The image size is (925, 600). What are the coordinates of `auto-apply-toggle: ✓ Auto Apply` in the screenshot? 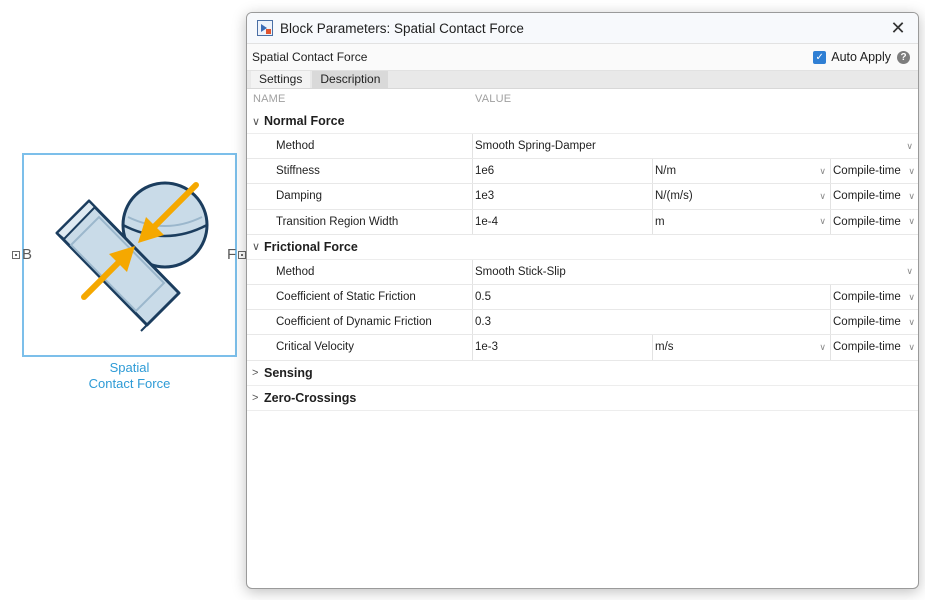 It's located at (852, 57).